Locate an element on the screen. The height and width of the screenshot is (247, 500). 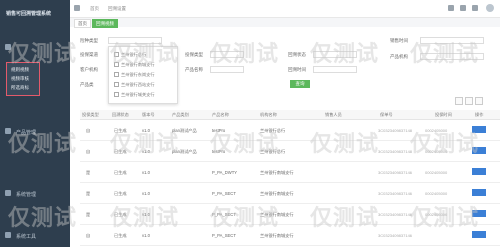
sale-time-input is located at coordinates (452, 40).